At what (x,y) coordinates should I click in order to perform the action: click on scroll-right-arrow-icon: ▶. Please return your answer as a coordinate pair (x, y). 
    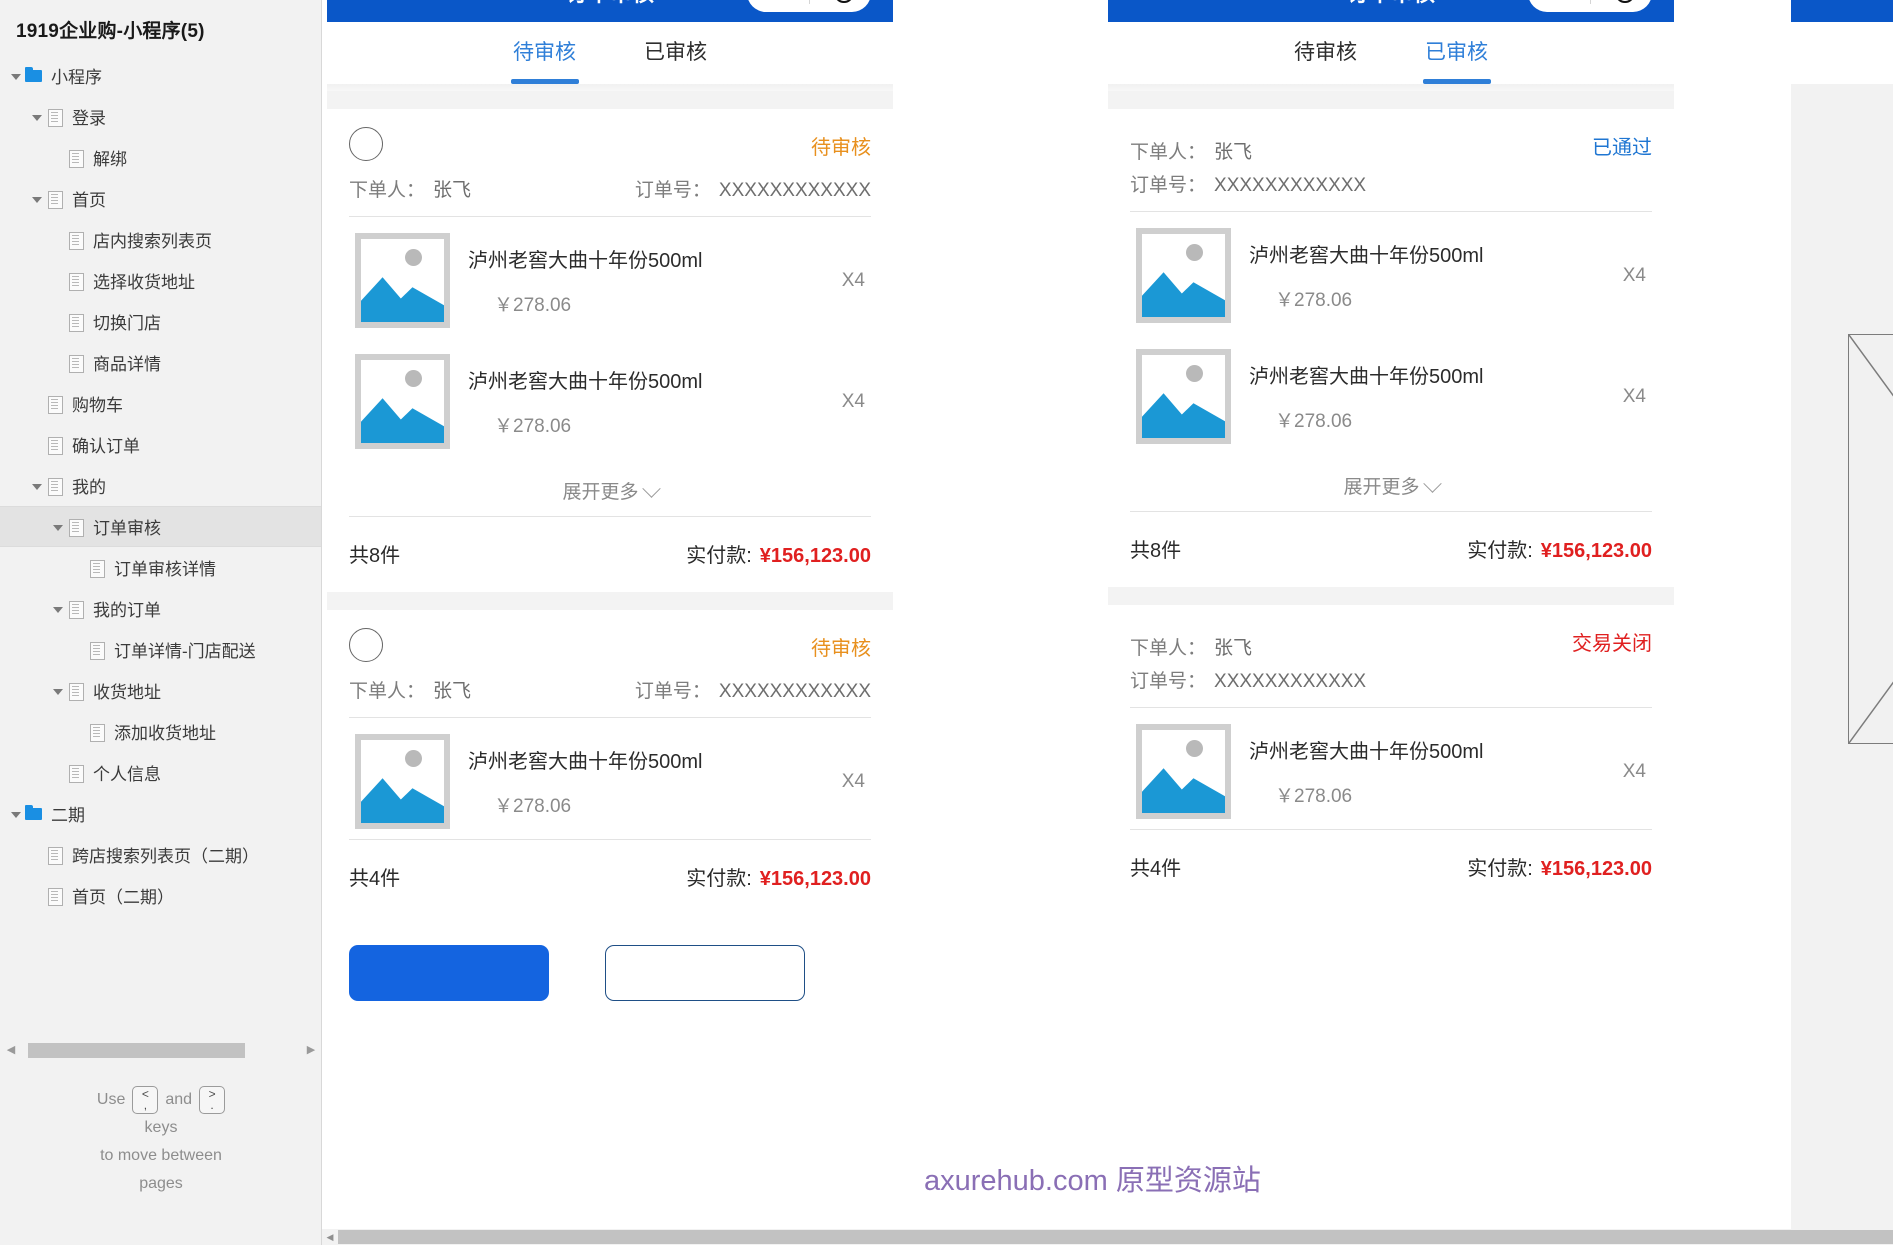
    Looking at the image, I should click on (310, 1050).